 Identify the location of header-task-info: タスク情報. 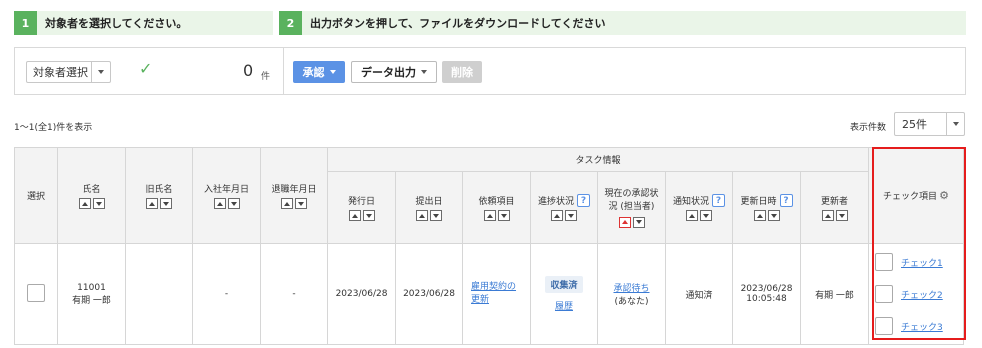
(598, 159).